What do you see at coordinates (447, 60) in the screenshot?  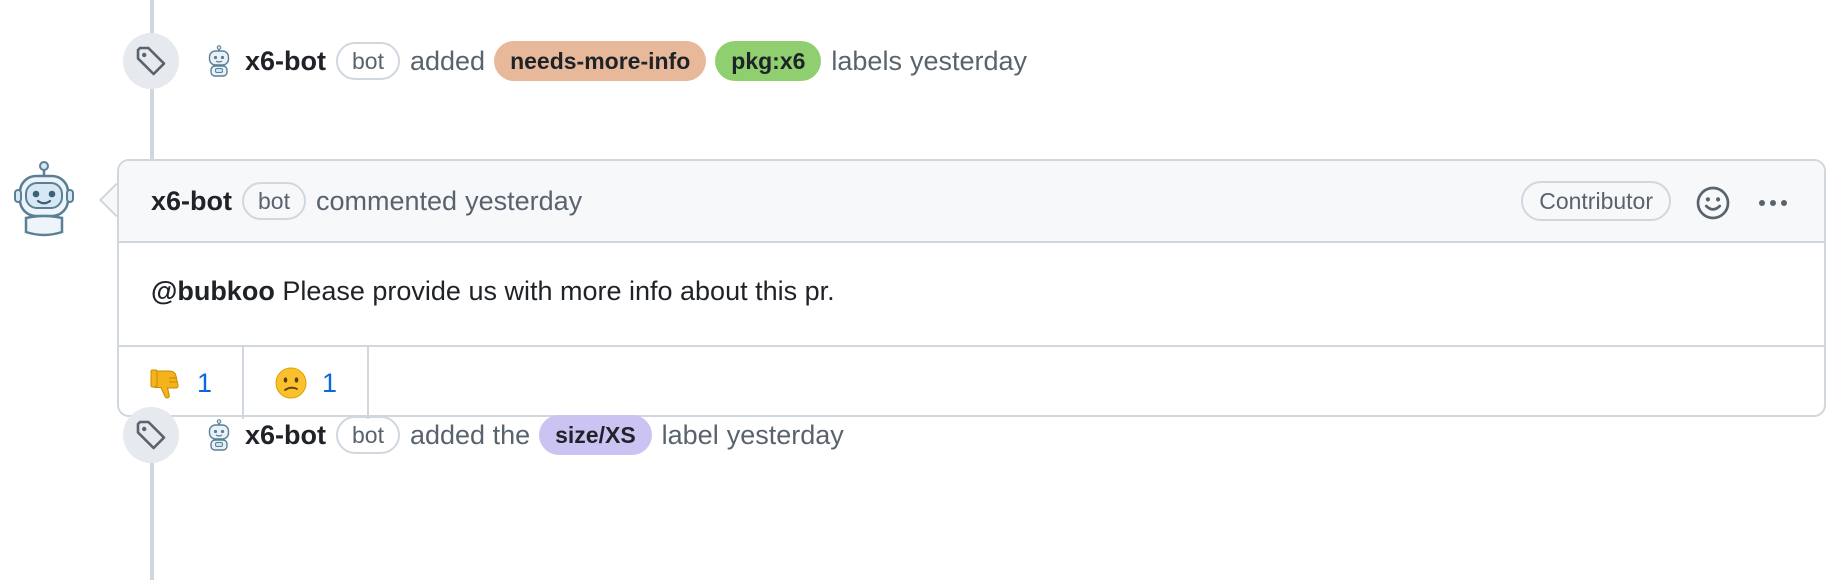 I see `event-verb: added` at bounding box center [447, 60].